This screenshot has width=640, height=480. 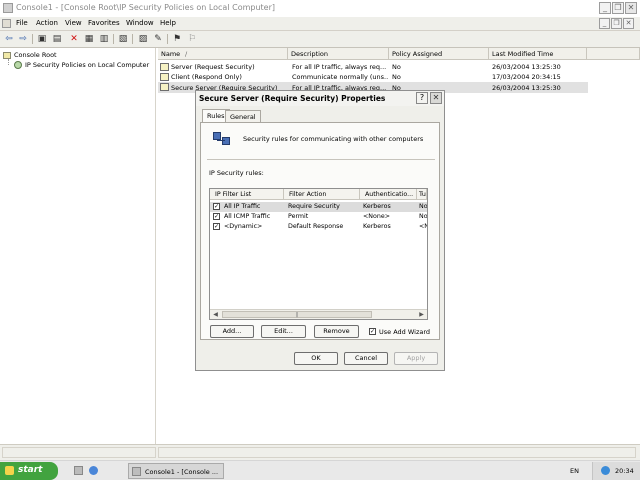 What do you see at coordinates (605, 470) in the screenshot?
I see `network-tray-icon` at bounding box center [605, 470].